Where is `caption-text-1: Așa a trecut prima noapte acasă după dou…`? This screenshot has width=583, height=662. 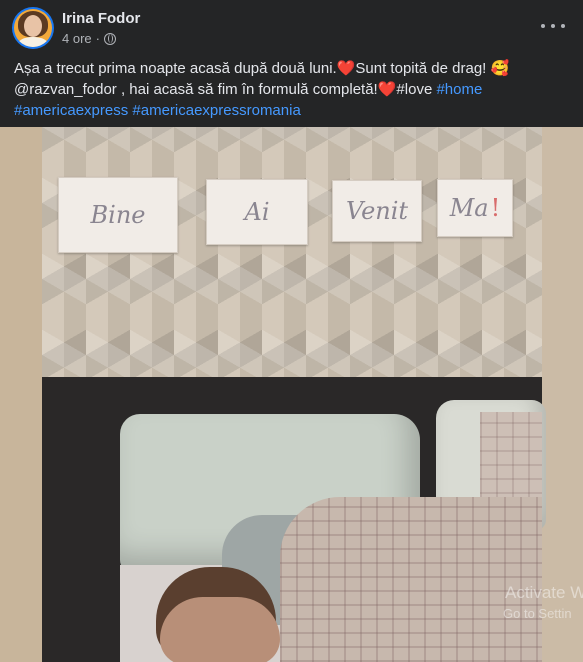
caption-text-1: Așa a trecut prima noapte acasă după dou… is located at coordinates (175, 68).